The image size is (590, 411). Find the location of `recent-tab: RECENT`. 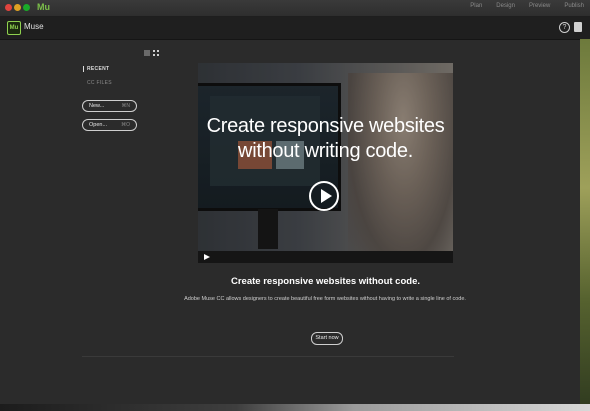

recent-tab: RECENT is located at coordinates (96, 69).